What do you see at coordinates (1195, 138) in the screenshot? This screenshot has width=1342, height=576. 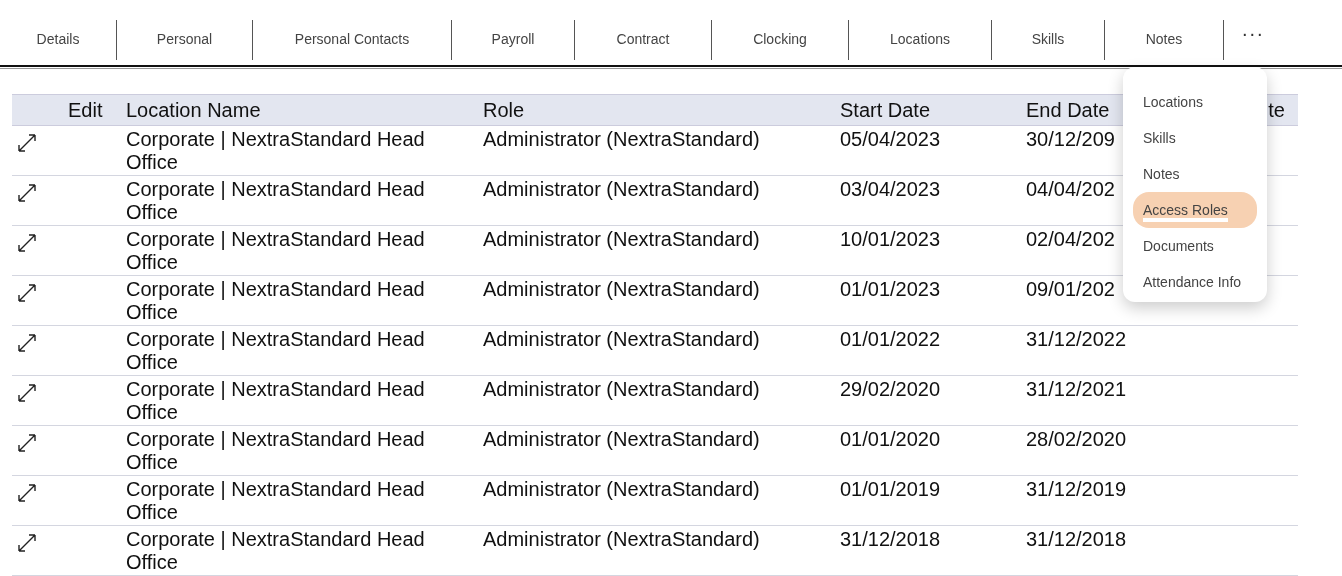 I see `menu-item: Skills` at bounding box center [1195, 138].